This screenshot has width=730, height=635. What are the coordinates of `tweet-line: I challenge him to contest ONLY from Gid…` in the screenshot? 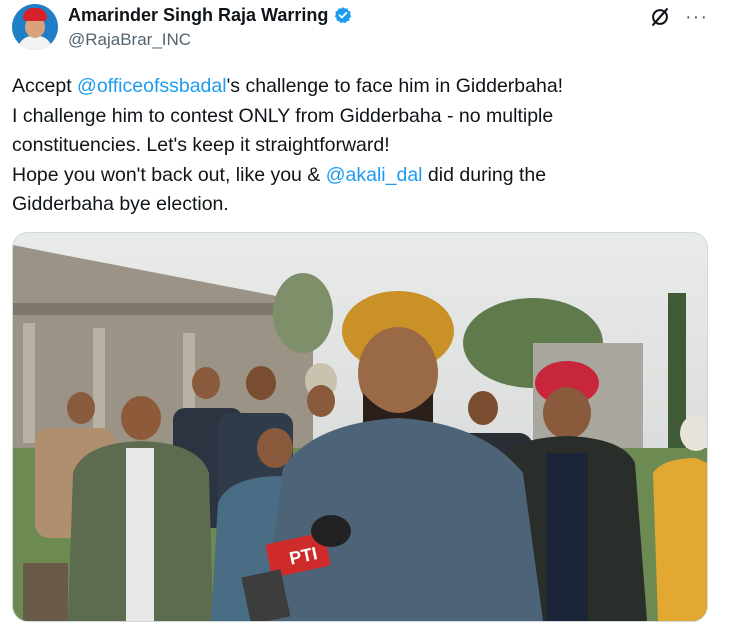 It's located at (283, 115).